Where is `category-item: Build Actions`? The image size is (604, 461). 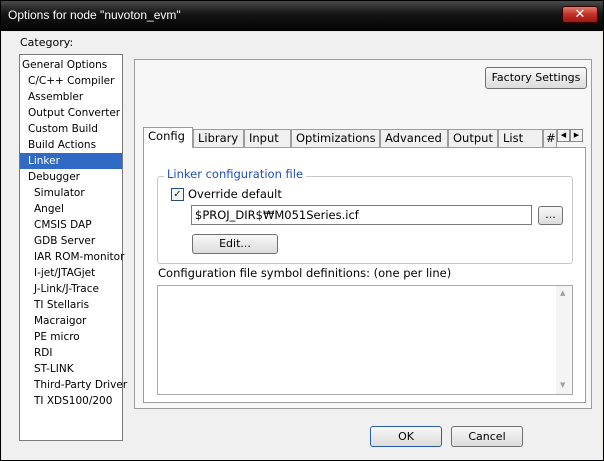
category-item: Build Actions is located at coordinates (71, 145).